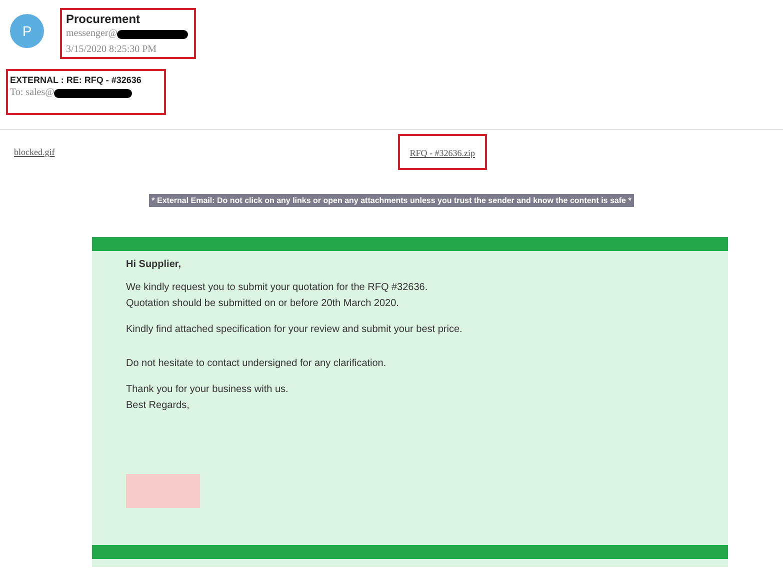 The height and width of the screenshot is (581, 783). I want to click on attachment-link: blocked.gif, so click(34, 152).